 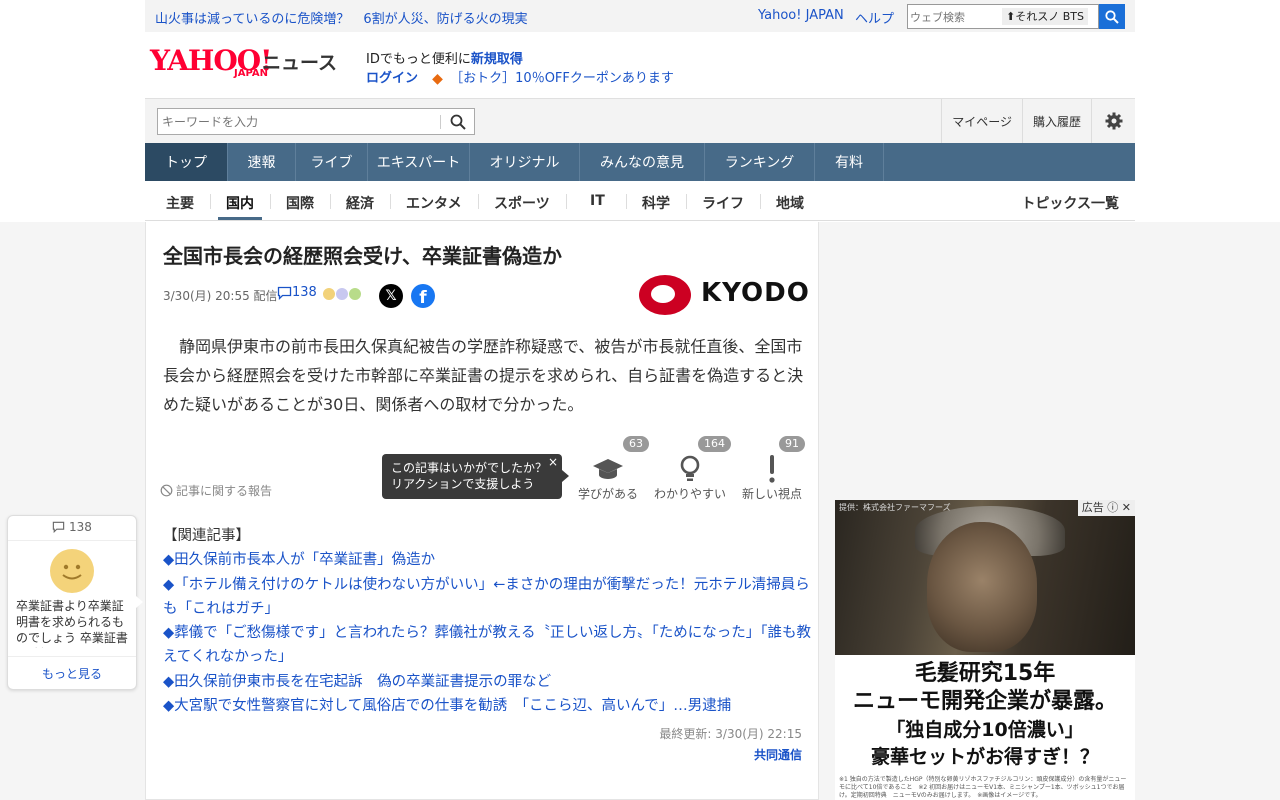 What do you see at coordinates (792, 444) in the screenshot?
I see `reaction-count: 91` at bounding box center [792, 444].